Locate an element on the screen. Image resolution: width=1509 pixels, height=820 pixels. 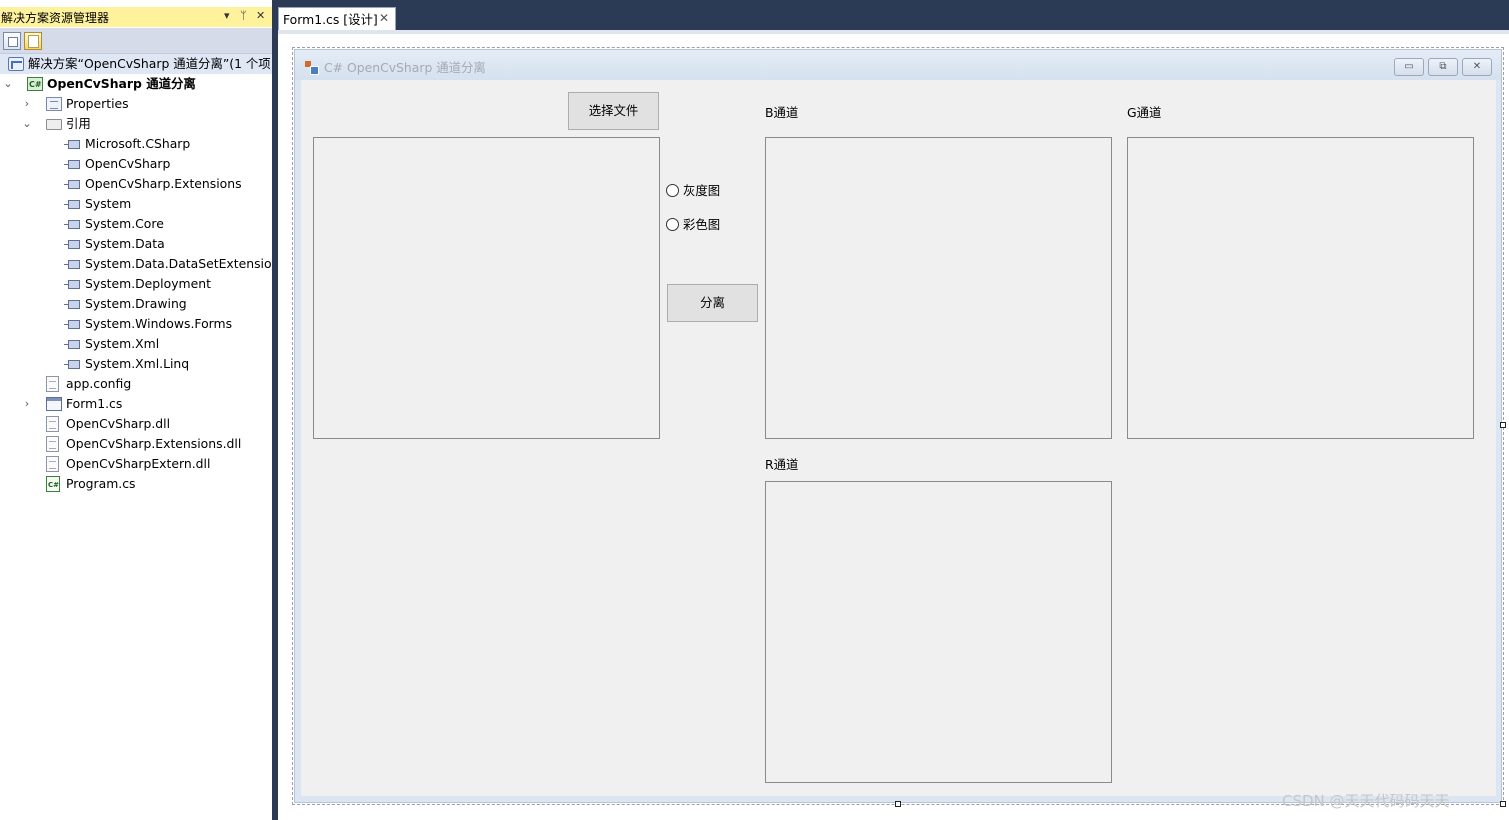
tree-item-label: OpenCvSharpExtern.dll is located at coordinates (138, 463).